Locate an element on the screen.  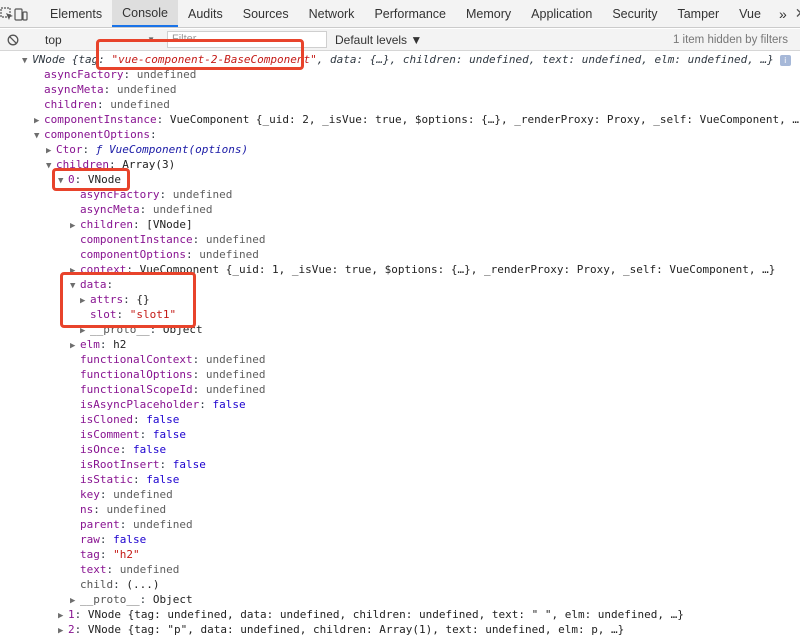
console-line: isRootInsert: false is located at coordinates (143, 464).